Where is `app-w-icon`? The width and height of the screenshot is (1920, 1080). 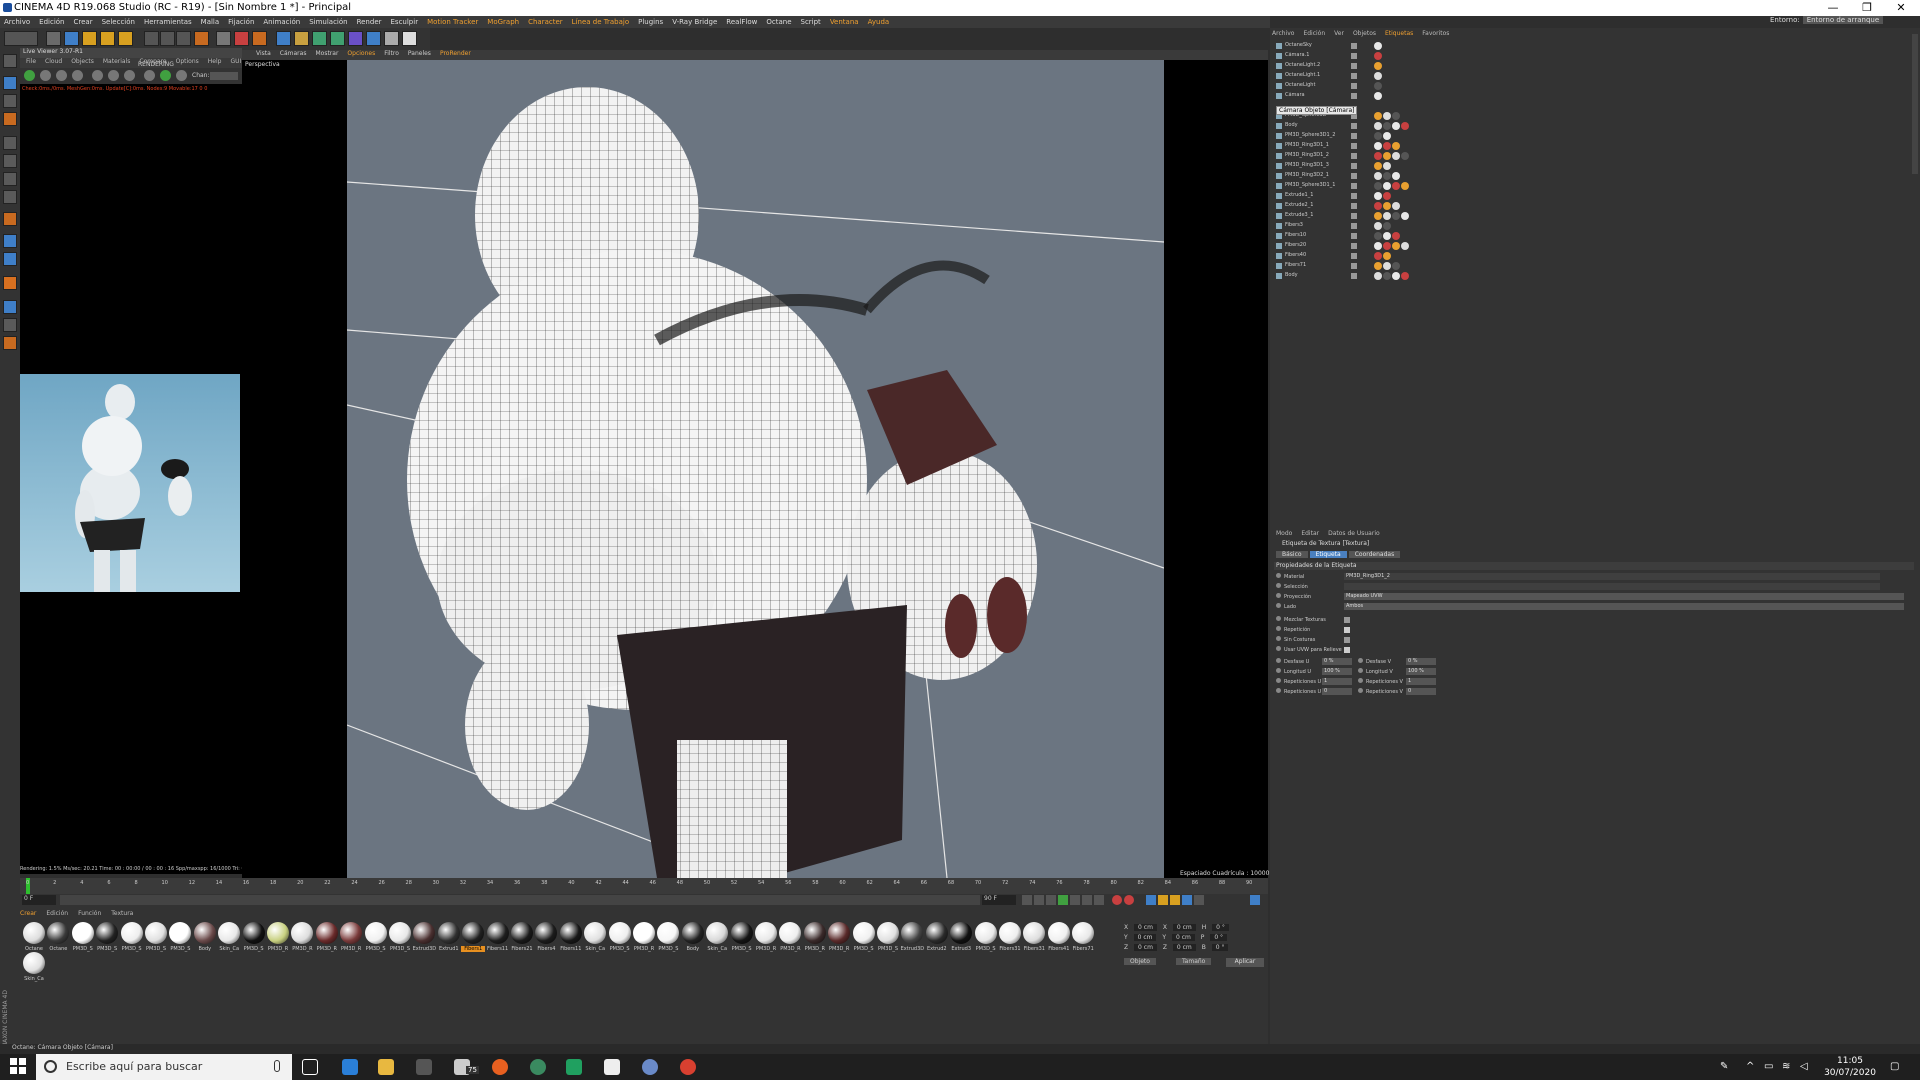
app-w-icon is located at coordinates (538, 1067).